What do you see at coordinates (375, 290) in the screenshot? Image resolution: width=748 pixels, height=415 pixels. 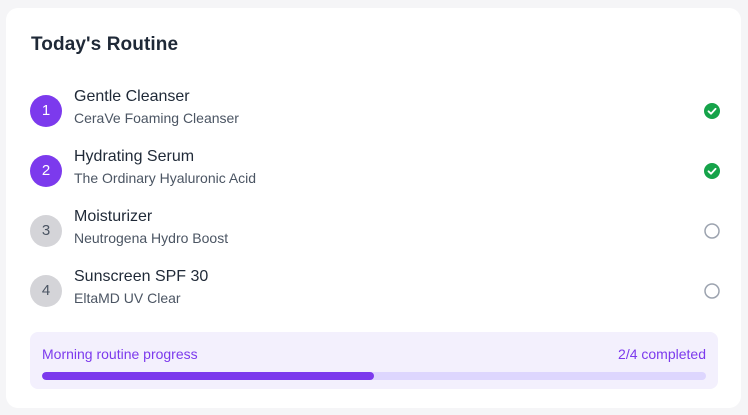 I see `routine-step-4: 4 Sunscreen SPF 30 EltaMD UV Clear` at bounding box center [375, 290].